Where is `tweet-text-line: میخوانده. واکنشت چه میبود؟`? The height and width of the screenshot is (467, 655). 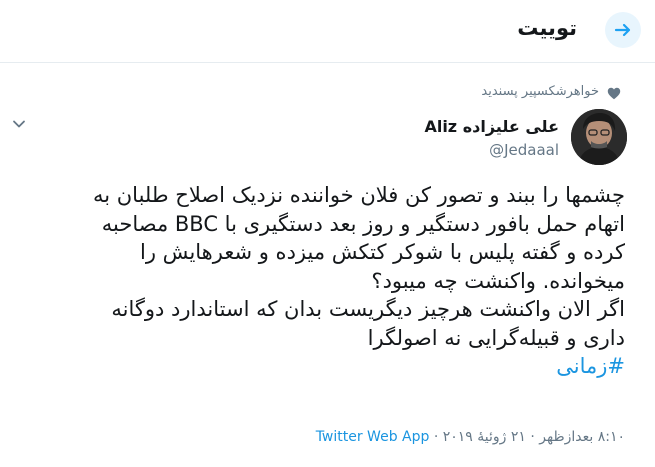 tweet-text-line: میخوانده. واکنشت چه میبود؟ is located at coordinates (498, 280).